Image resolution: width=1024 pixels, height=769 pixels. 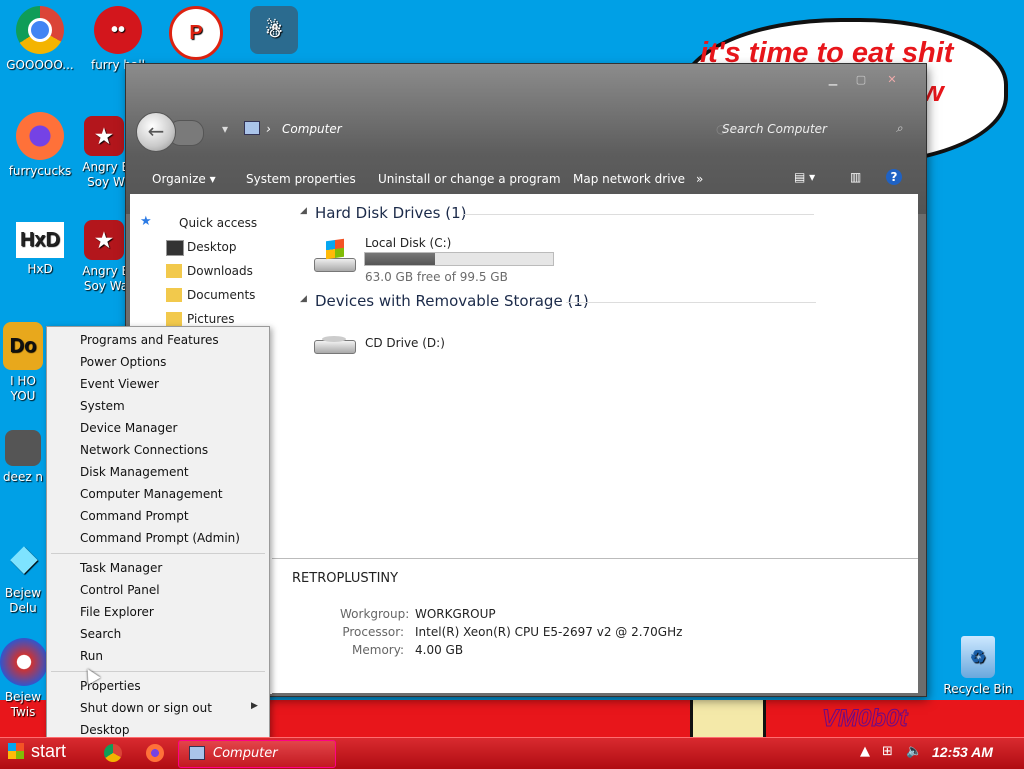 I want to click on back-button: ←, so click(x=156, y=132).